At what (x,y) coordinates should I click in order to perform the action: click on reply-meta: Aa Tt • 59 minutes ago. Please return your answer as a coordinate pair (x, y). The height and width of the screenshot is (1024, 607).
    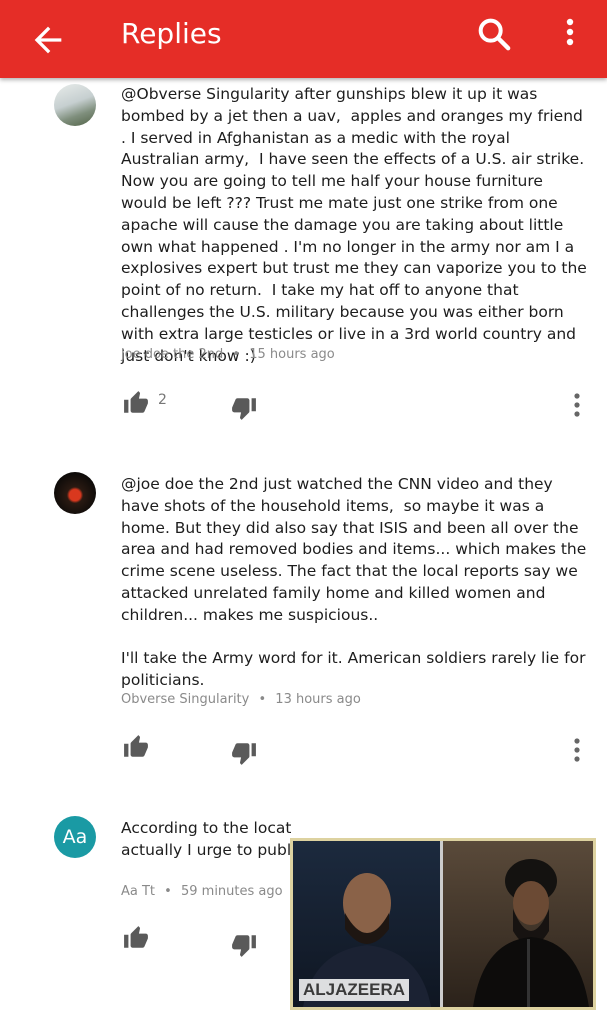
    Looking at the image, I should click on (202, 891).